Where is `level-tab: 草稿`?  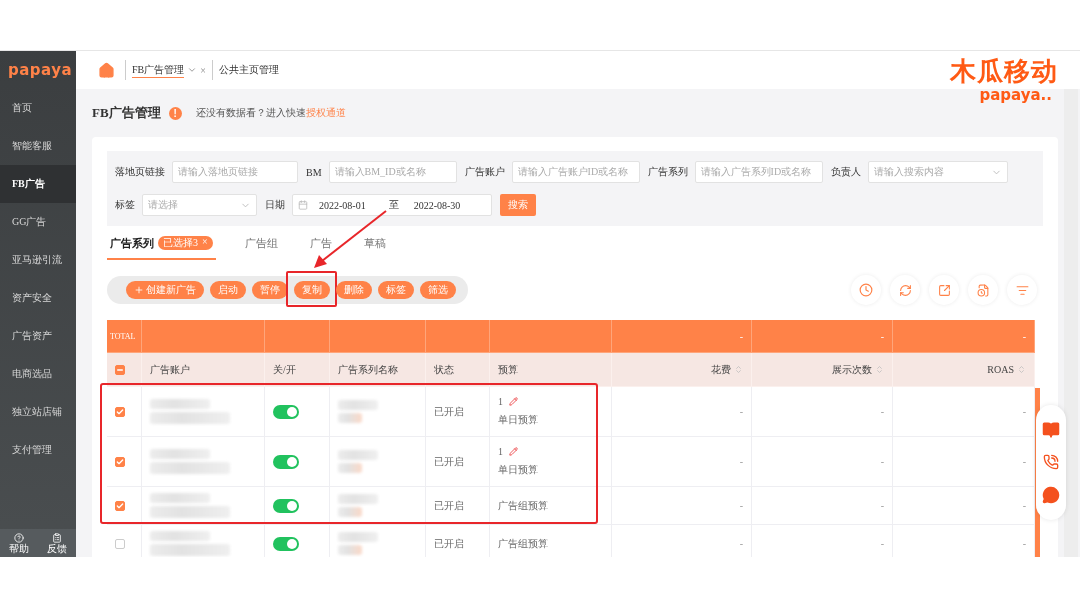
level-tab: 草稿 is located at coordinates (374, 248).